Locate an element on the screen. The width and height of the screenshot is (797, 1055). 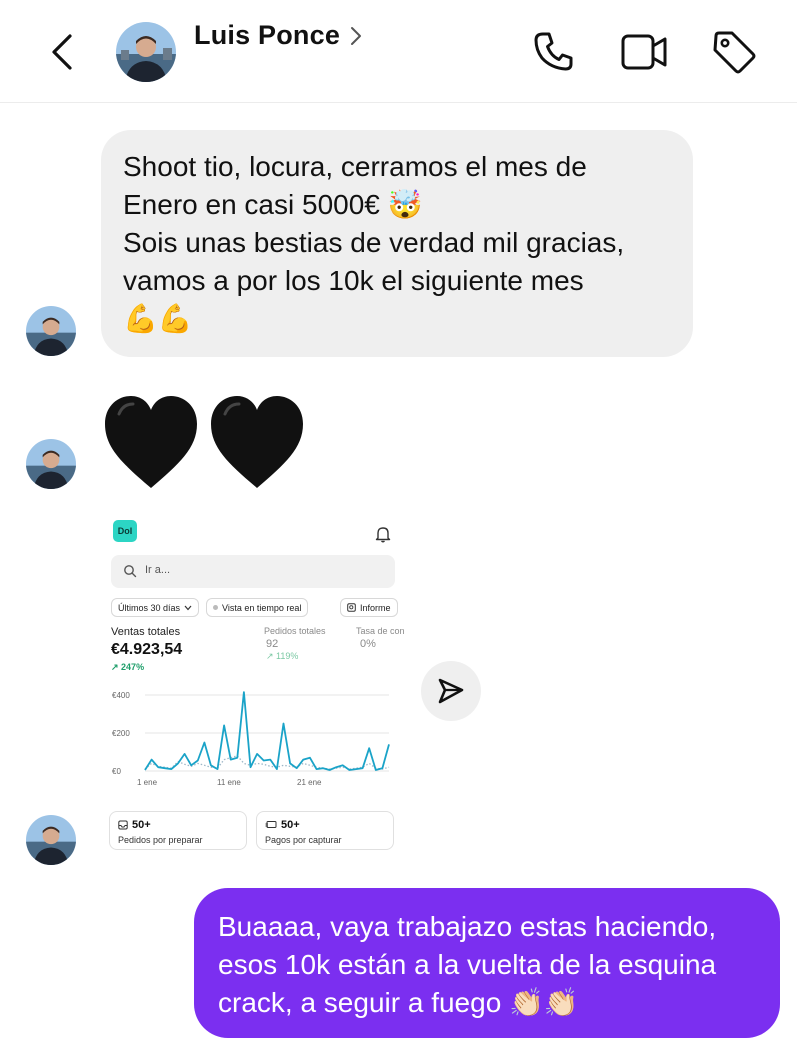
black-heart-icon is located at coordinates (204, 442).